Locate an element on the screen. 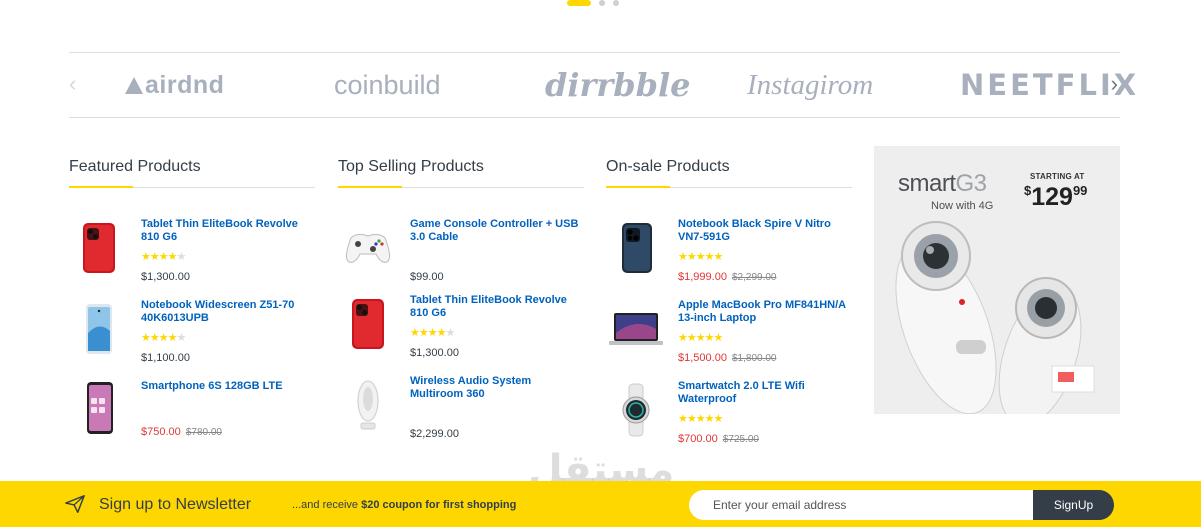  brand-logo-airdnd: airdnd is located at coordinates (174, 85).